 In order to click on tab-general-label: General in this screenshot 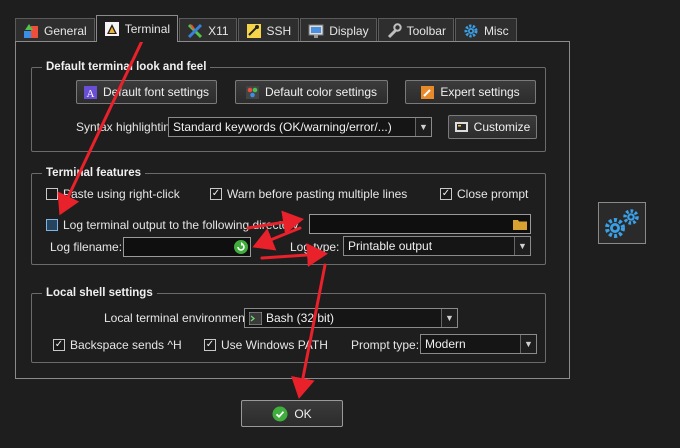, I will do `click(65, 30)`.